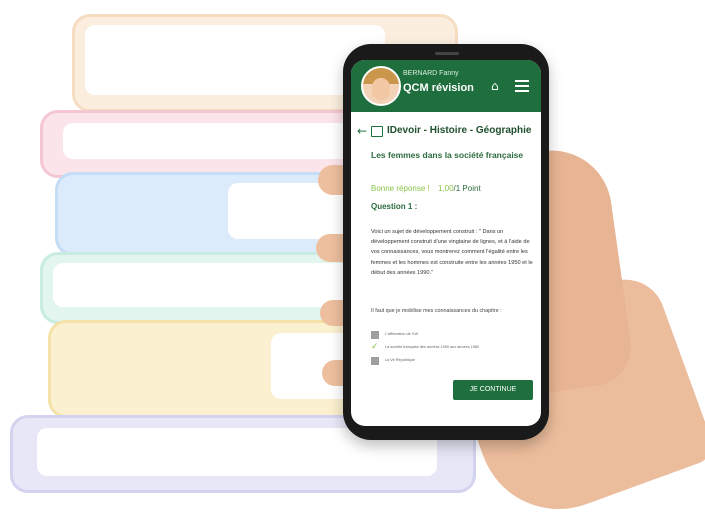  Describe the element at coordinates (467, 188) in the screenshot. I see `feedback-points: /1 Point` at that location.